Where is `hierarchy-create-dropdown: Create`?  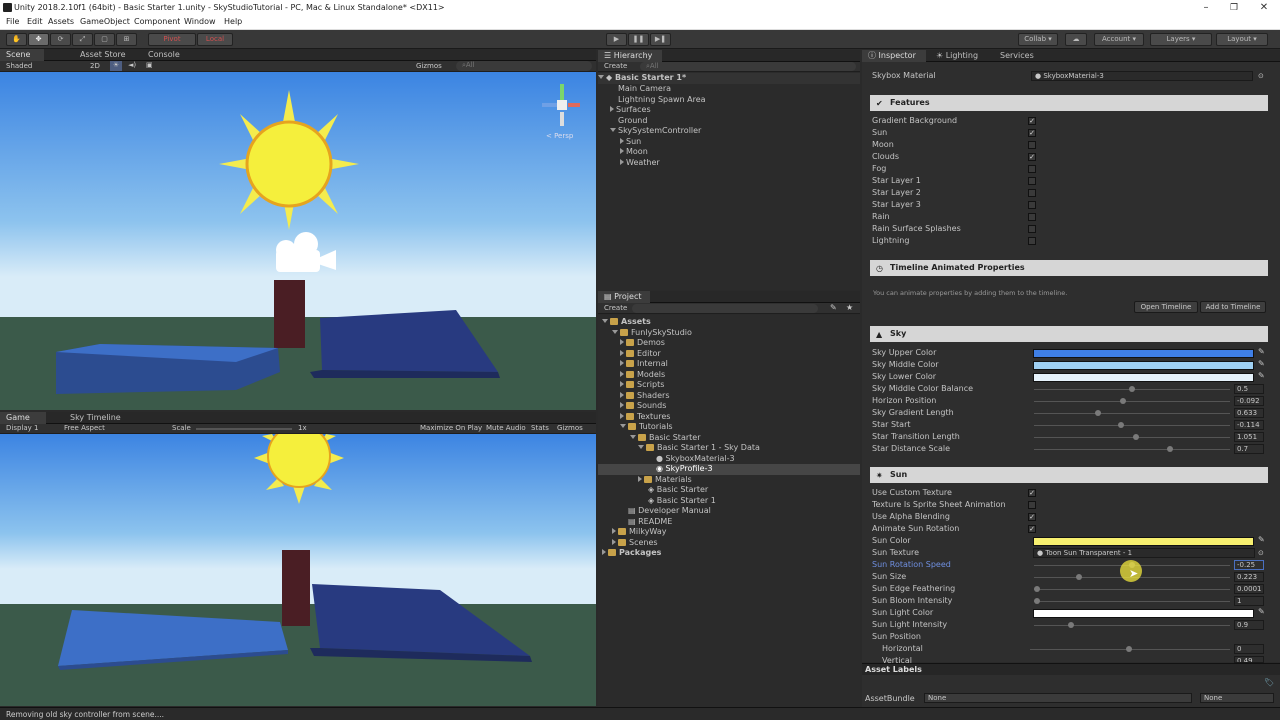
hierarchy-create-dropdown: Create is located at coordinates (615, 66).